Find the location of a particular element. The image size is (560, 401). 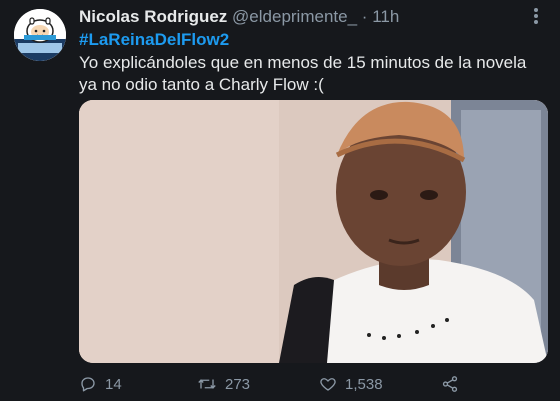

cartoon-avatar-icon is located at coordinates (40, 35).